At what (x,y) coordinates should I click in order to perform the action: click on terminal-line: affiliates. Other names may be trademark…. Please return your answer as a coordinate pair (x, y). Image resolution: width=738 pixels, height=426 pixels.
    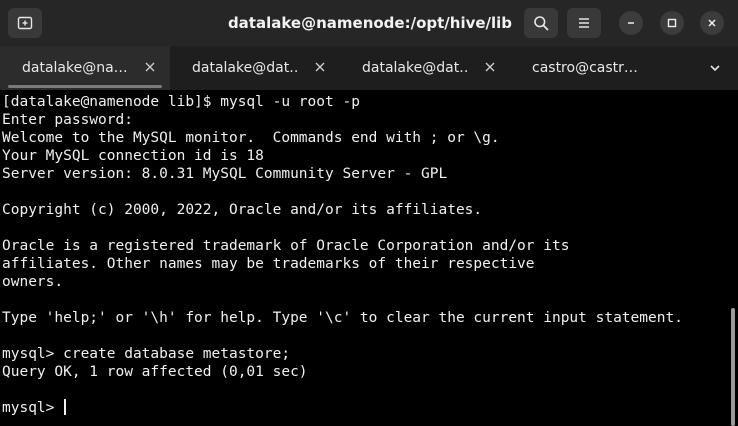
    Looking at the image, I should click on (268, 264).